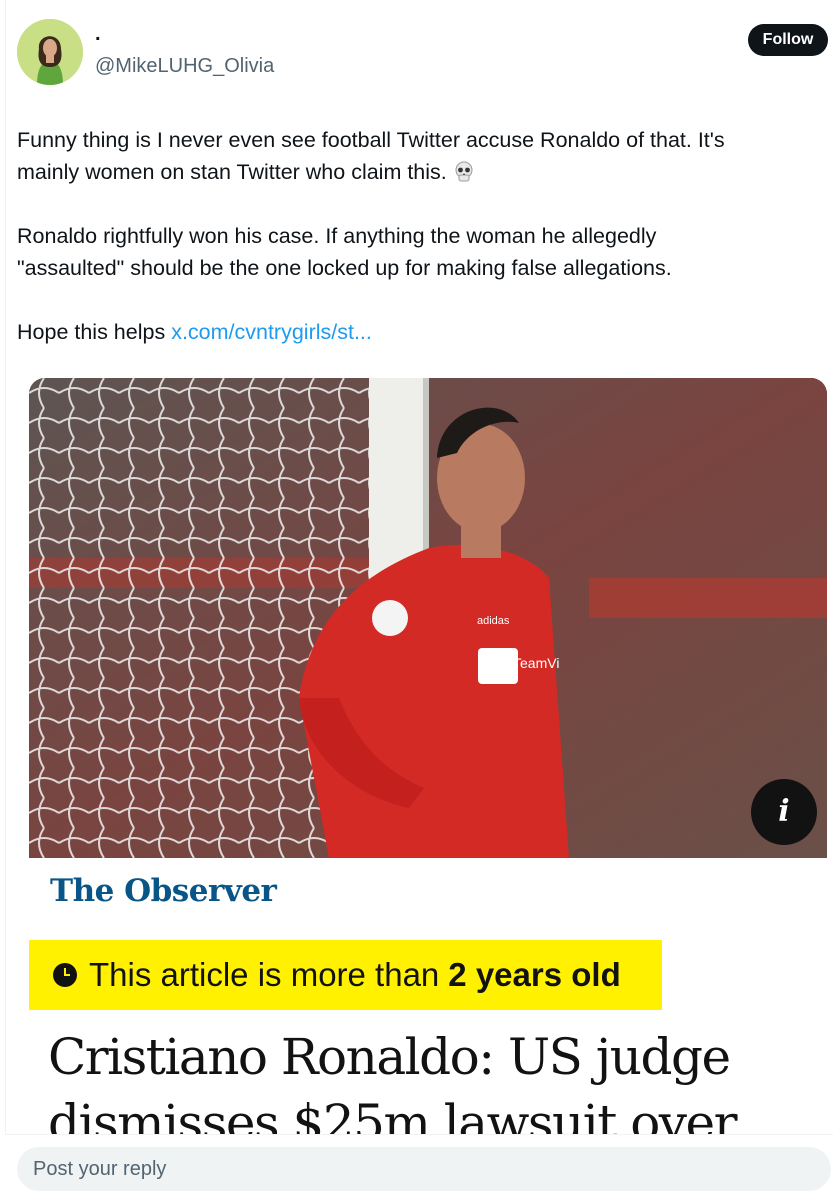 This screenshot has width=833, height=1200. I want to click on info-icon: i, so click(784, 812).